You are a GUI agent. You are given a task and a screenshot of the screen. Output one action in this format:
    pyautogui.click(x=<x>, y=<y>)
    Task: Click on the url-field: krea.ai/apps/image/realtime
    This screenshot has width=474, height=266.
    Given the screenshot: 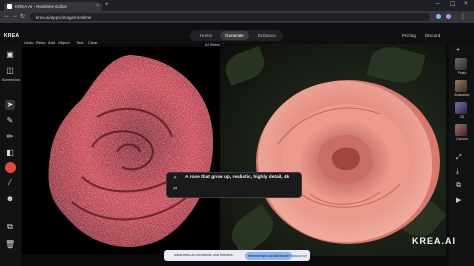 What is the action you would take?
    pyautogui.click(x=230, y=17)
    